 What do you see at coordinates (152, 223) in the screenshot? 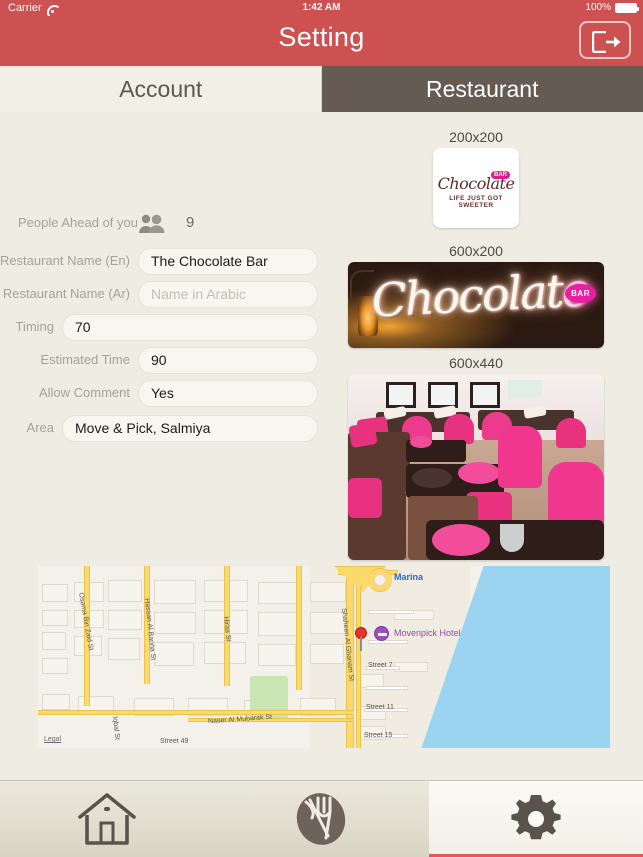
I see `people-icon` at bounding box center [152, 223].